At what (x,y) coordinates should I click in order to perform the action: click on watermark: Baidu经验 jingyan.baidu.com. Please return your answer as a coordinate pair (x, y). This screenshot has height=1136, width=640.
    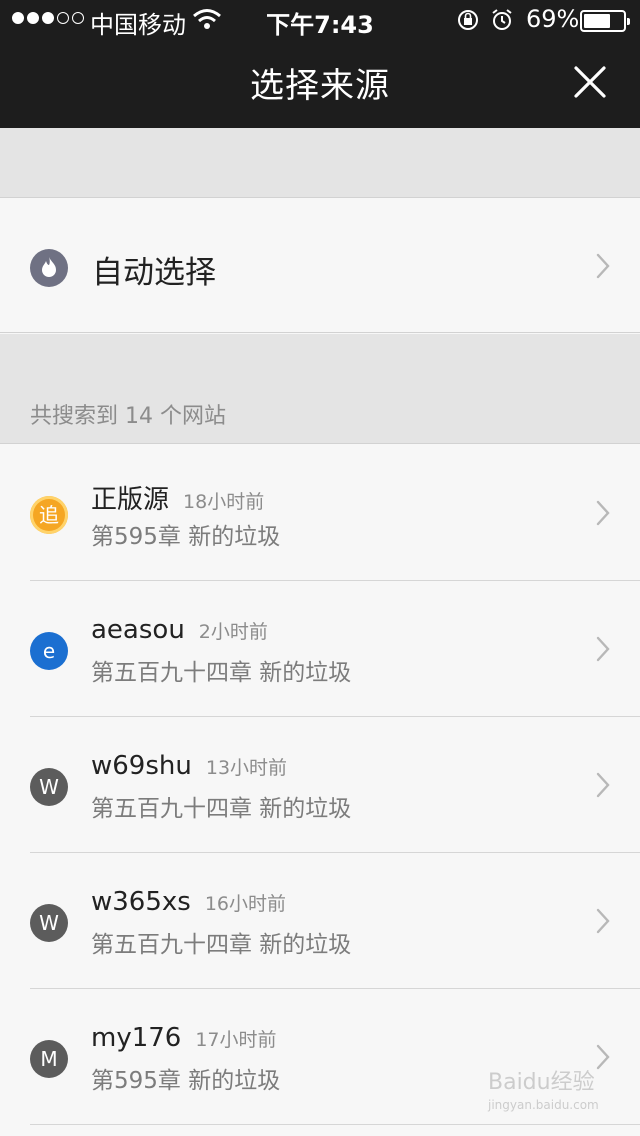
    Looking at the image, I should click on (543, 1088).